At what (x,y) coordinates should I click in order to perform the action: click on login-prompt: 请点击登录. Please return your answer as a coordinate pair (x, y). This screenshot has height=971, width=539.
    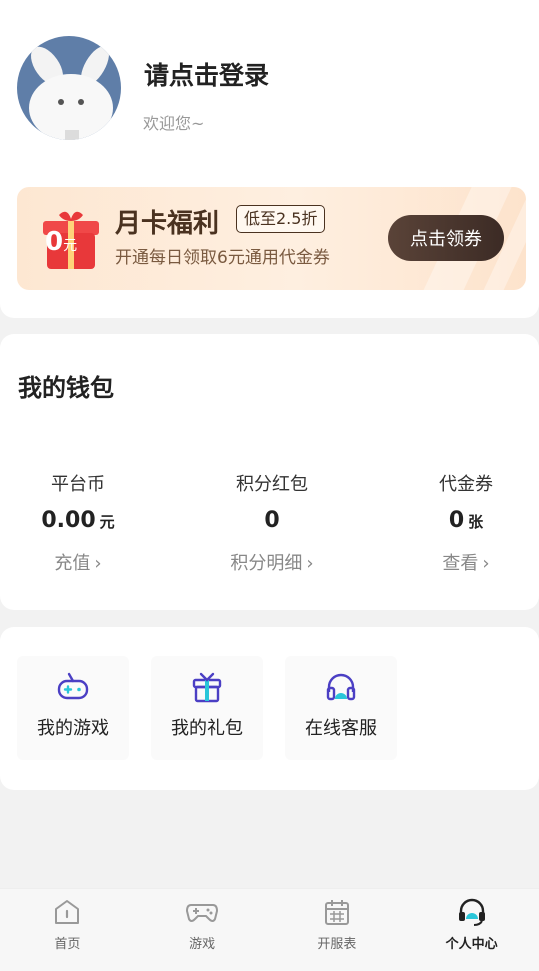
    Looking at the image, I should click on (206, 74).